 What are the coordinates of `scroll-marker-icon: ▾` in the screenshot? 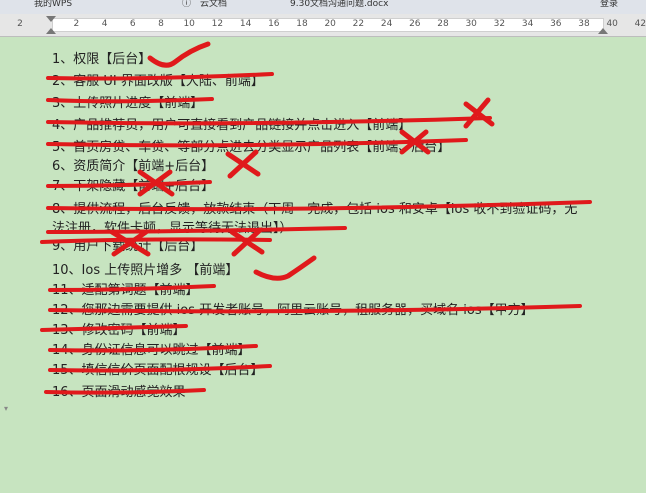 It's located at (6, 408).